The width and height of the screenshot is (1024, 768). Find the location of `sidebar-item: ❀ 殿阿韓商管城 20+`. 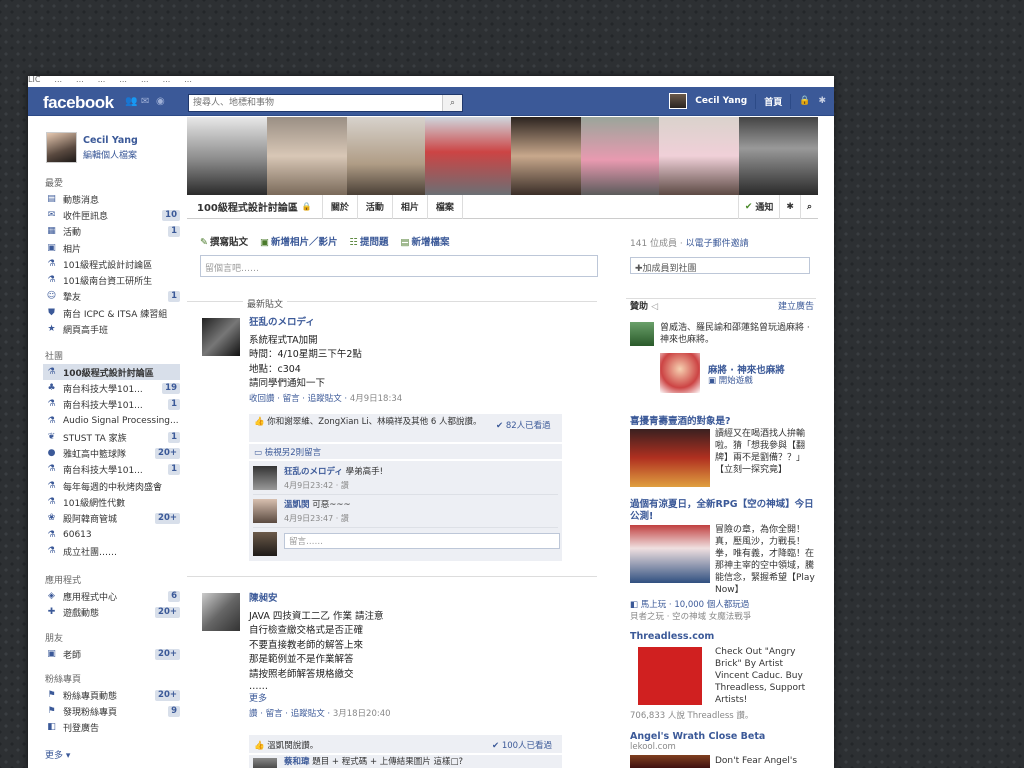

sidebar-item: ❀ 殿阿韓商管城 20+ is located at coordinates (113, 519).